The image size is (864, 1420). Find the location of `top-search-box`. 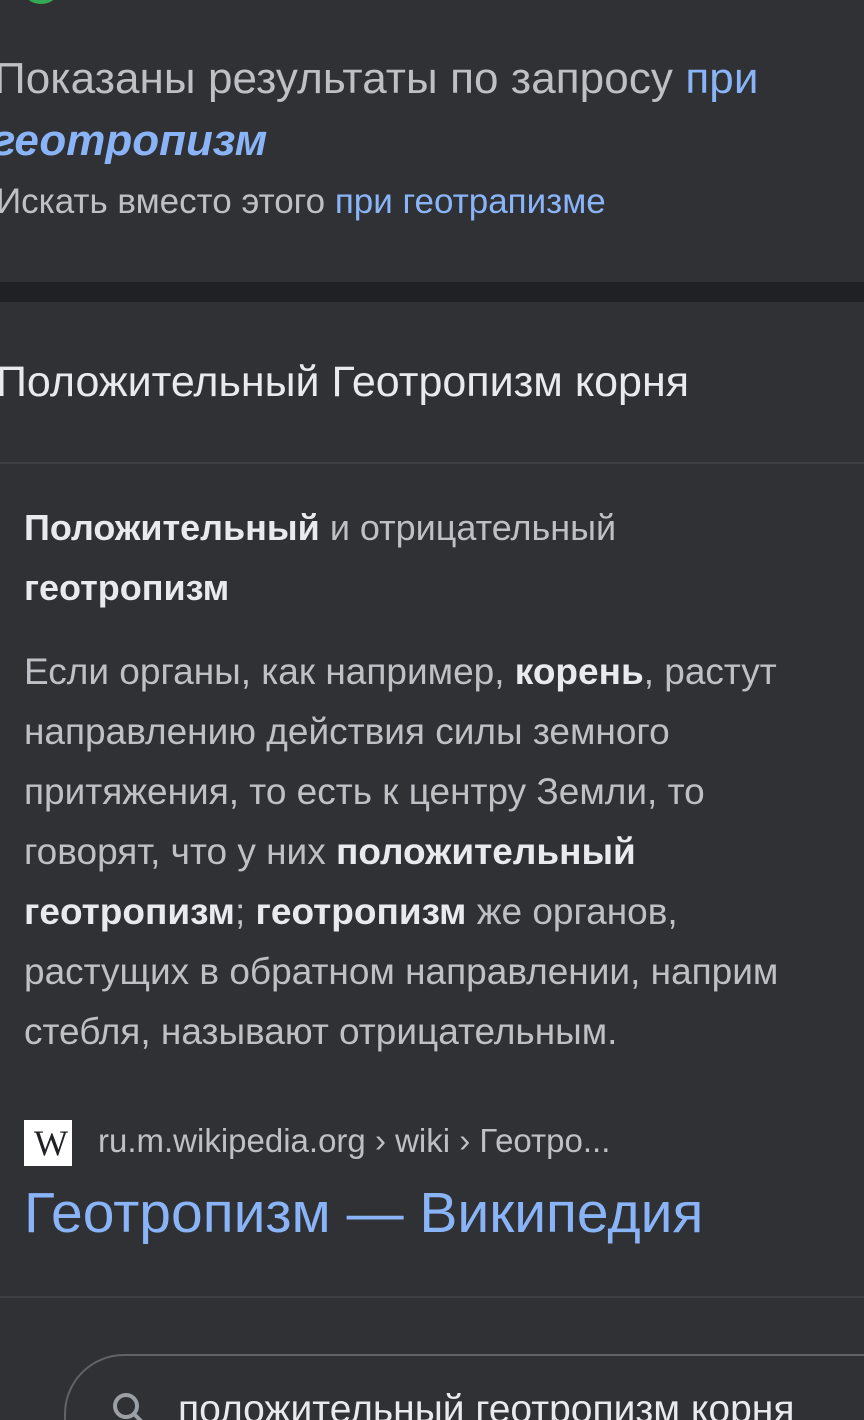

top-search-box is located at coordinates (432, 20).